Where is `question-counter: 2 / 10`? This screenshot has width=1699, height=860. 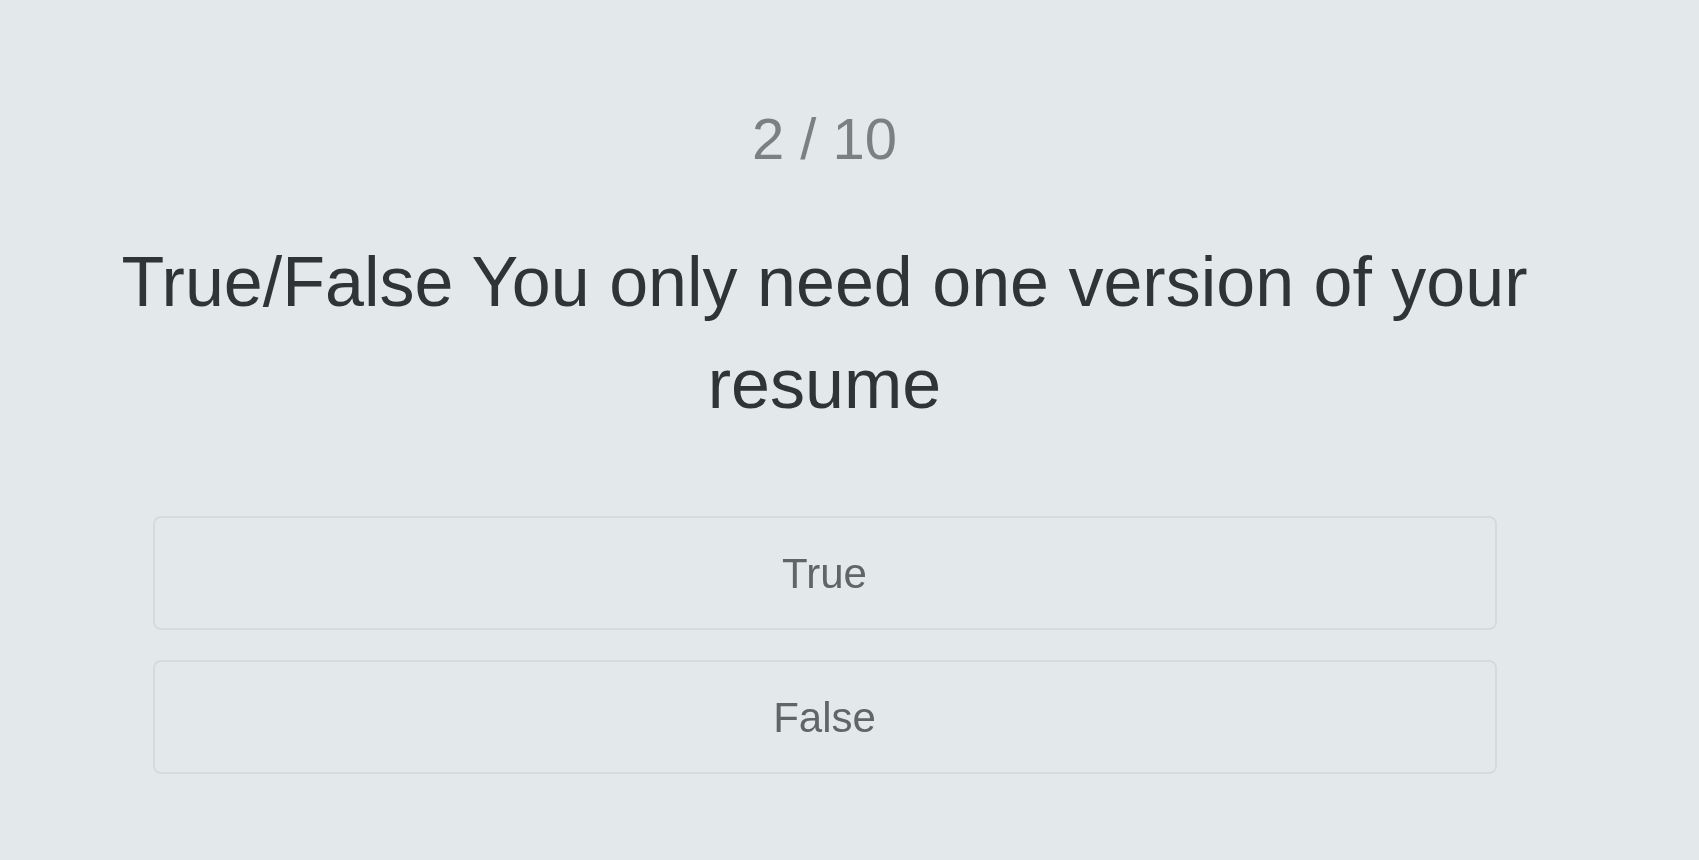
question-counter: 2 / 10 is located at coordinates (824, 139).